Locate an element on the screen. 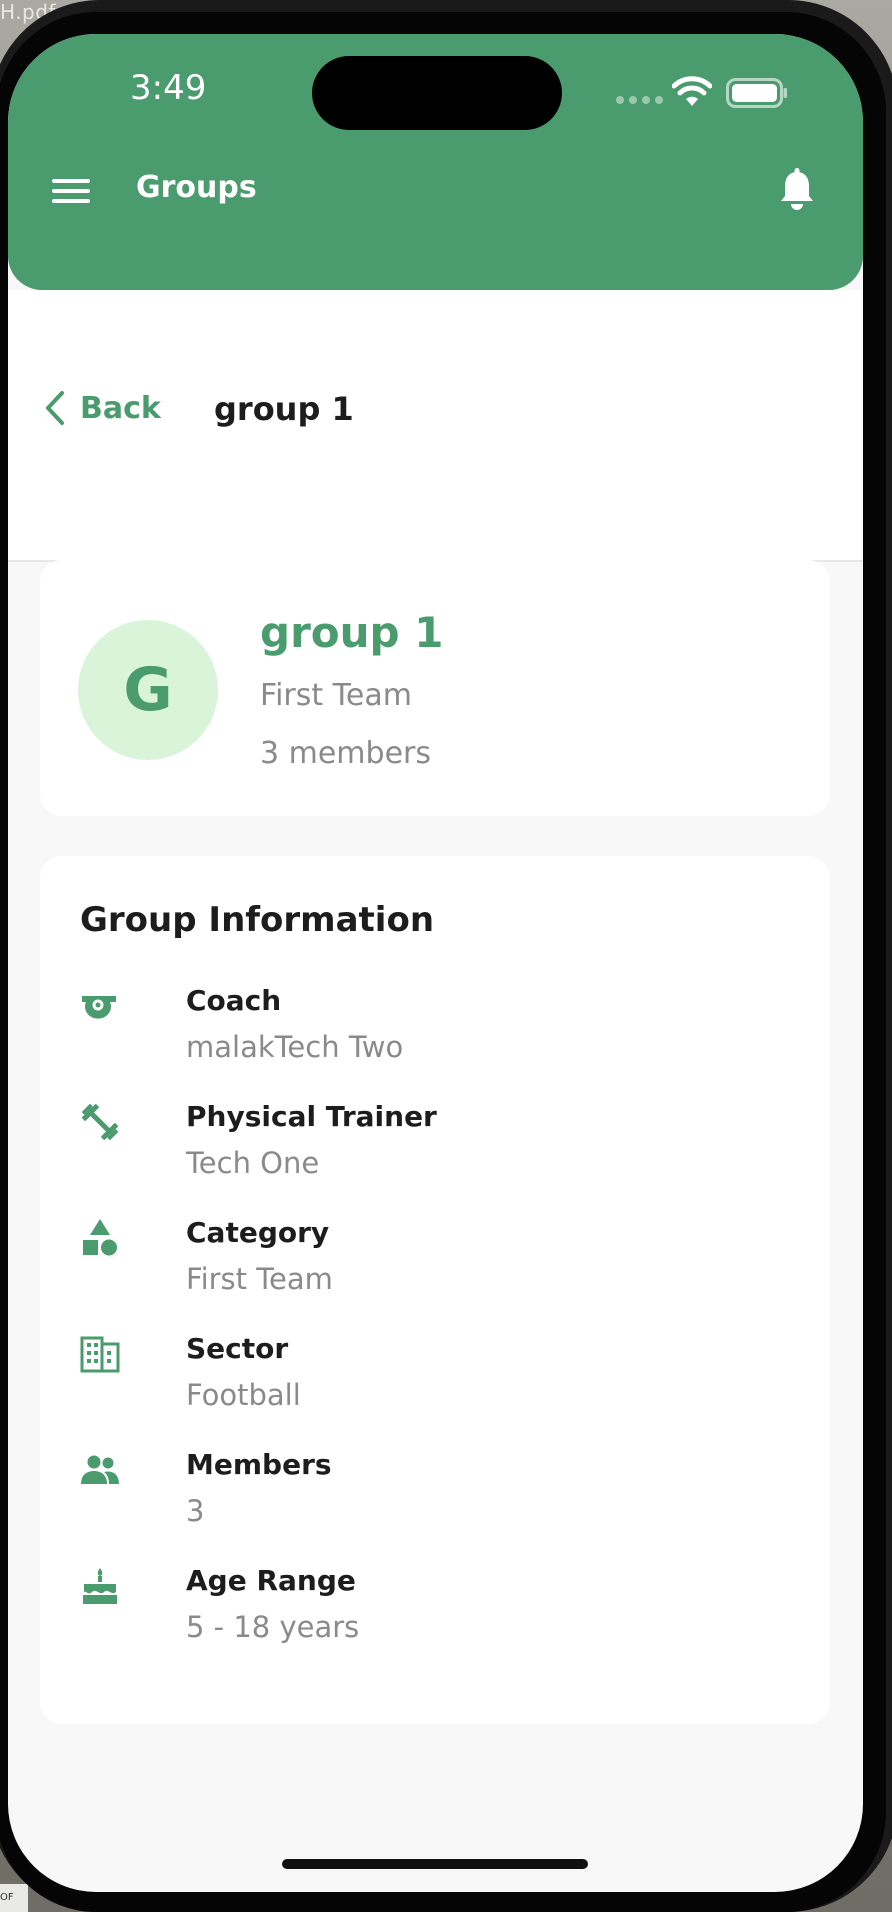 This screenshot has width=892, height=1912. info-value: malakTech Two is located at coordinates (295, 1047).